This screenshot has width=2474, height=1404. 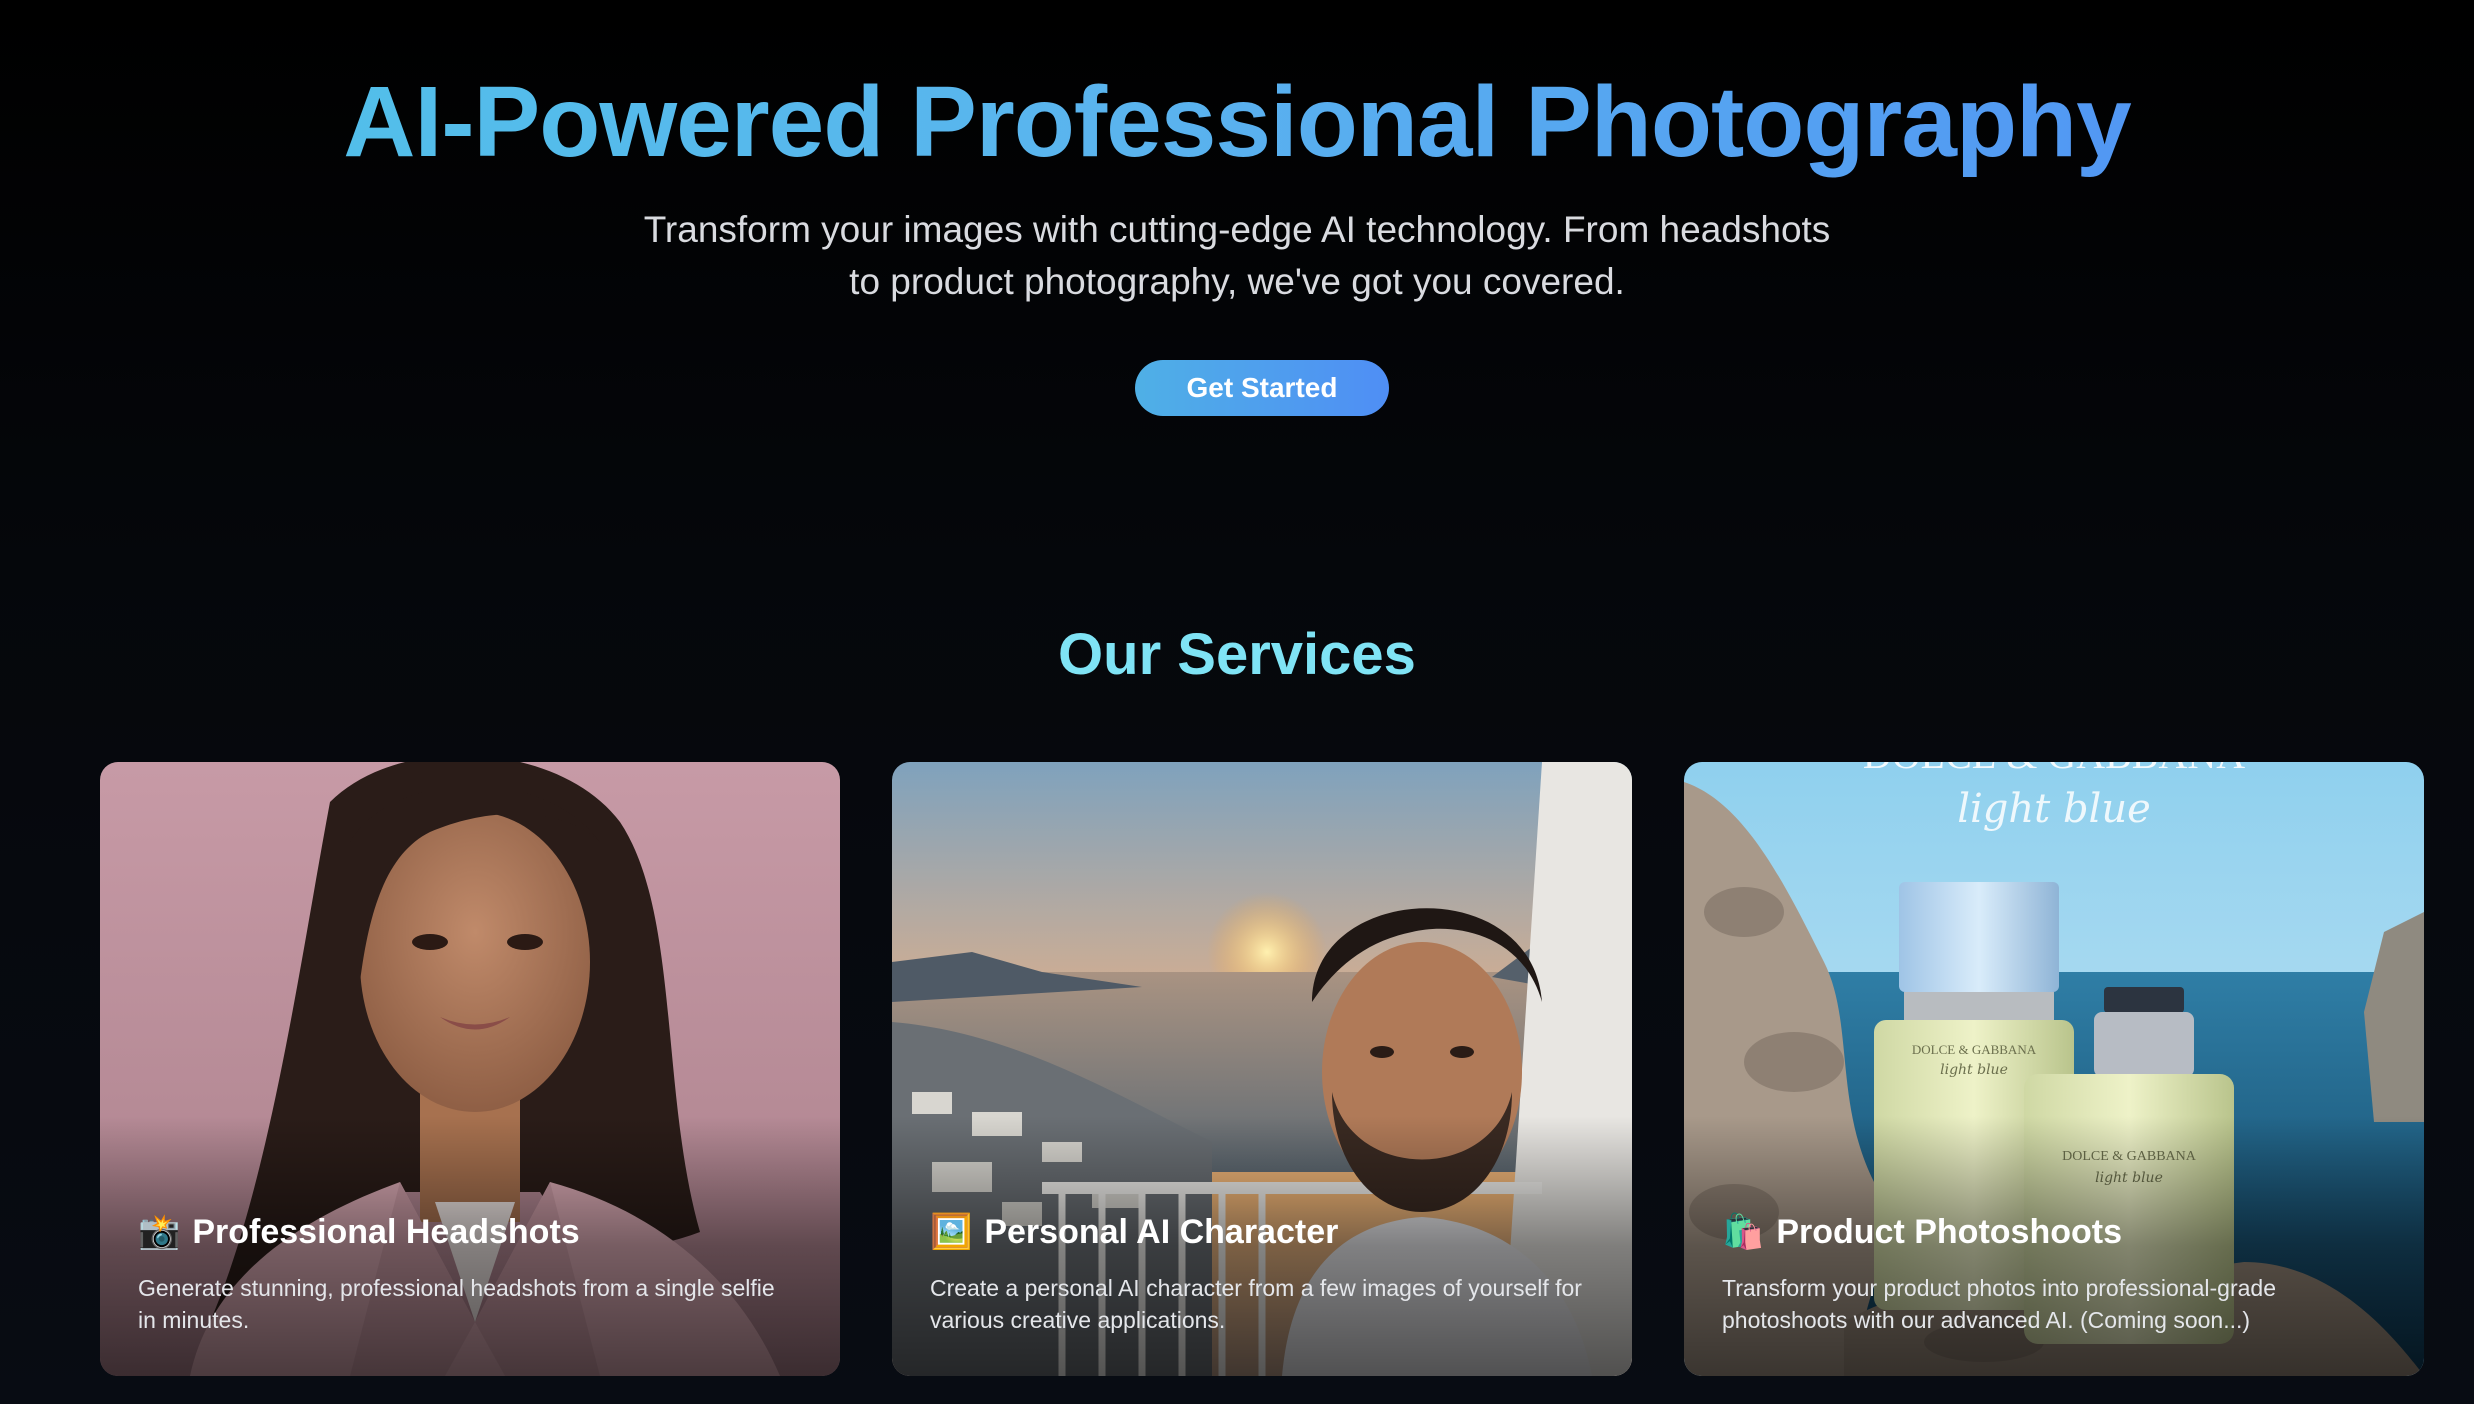 I want to click on card-title: Professional Headshots, so click(x=386, y=1232).